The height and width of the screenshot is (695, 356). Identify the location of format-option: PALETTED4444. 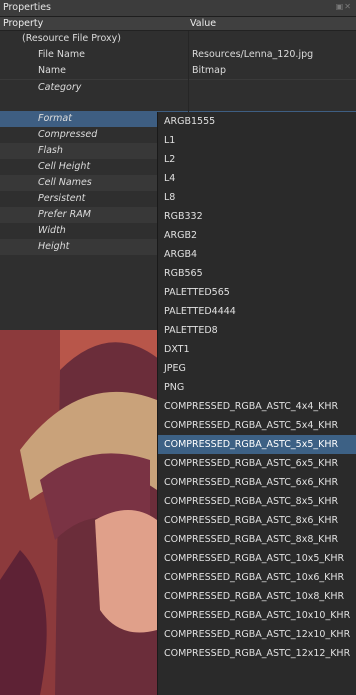
(257, 311).